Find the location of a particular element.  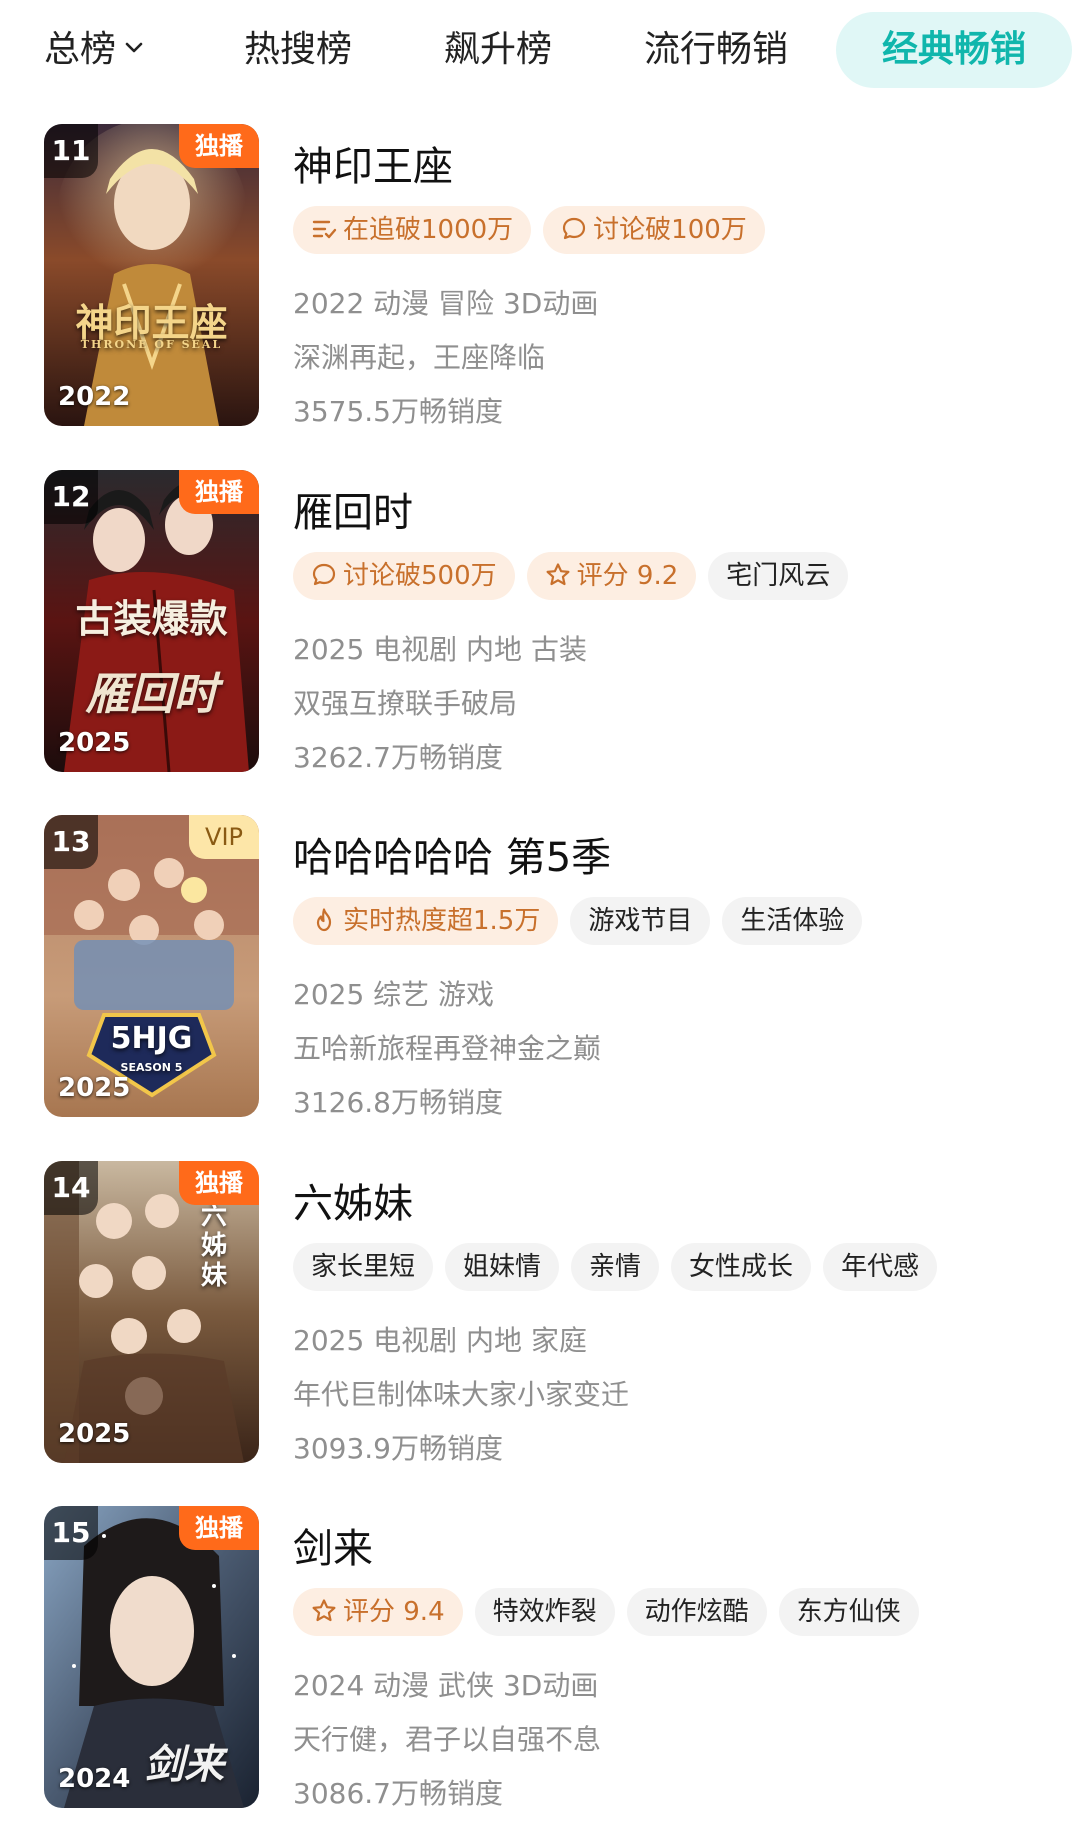

follow-list-icon is located at coordinates (324, 229).